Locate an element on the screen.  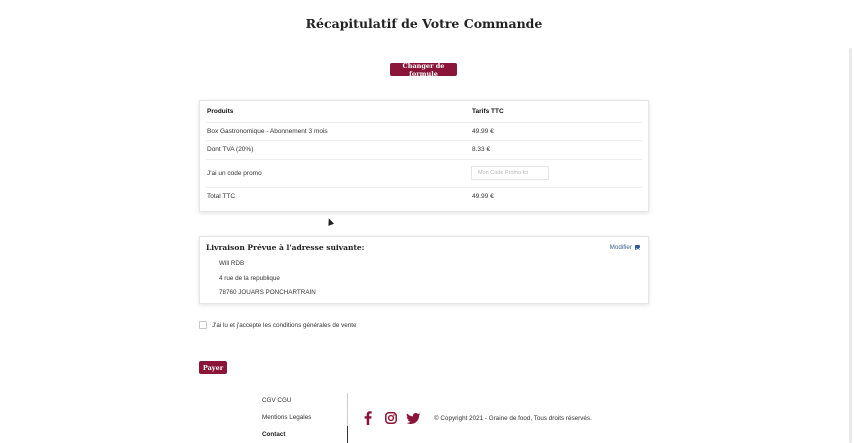
facebook-icon is located at coordinates (367, 418).